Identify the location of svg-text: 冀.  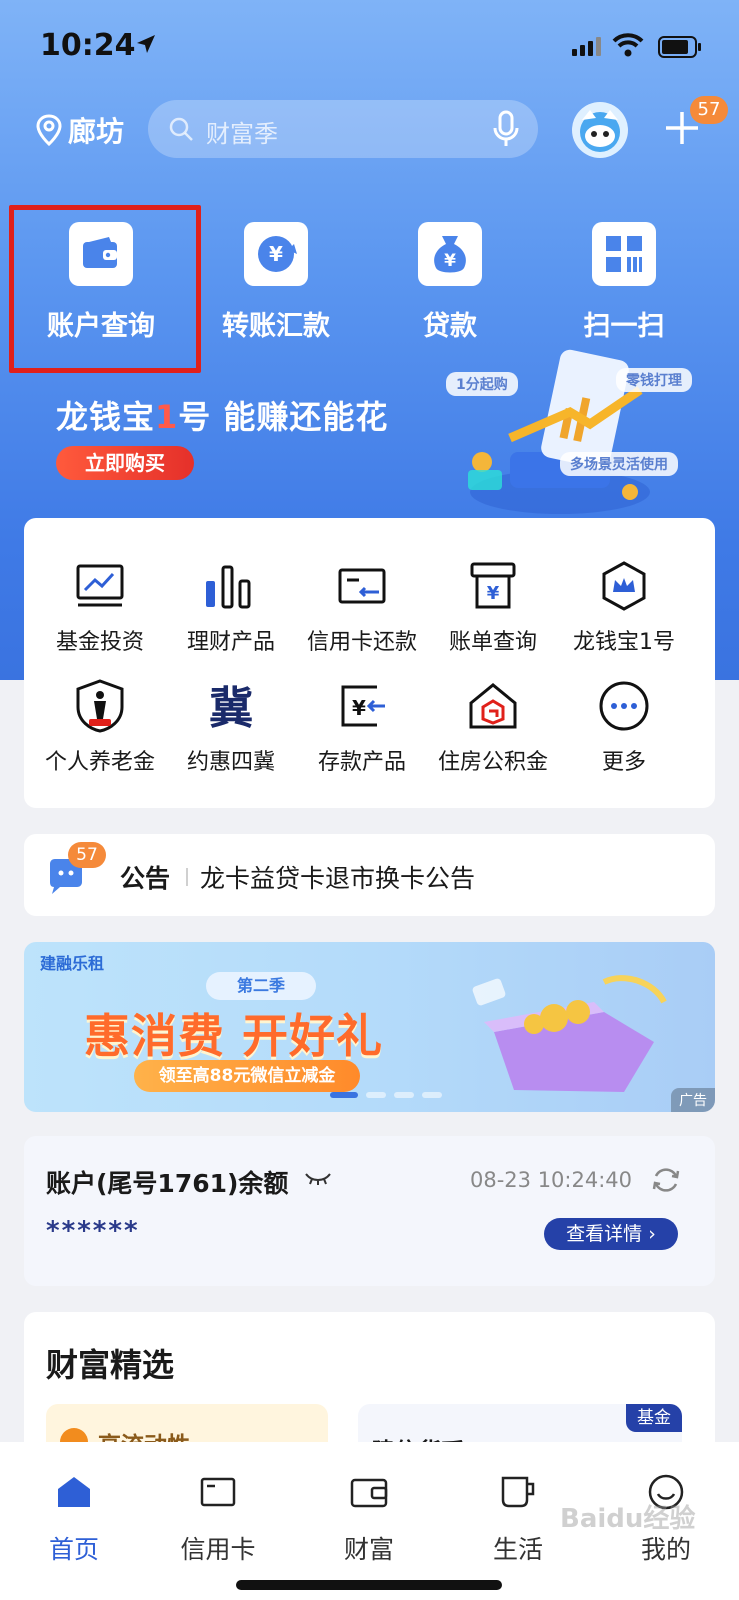
(231, 708).